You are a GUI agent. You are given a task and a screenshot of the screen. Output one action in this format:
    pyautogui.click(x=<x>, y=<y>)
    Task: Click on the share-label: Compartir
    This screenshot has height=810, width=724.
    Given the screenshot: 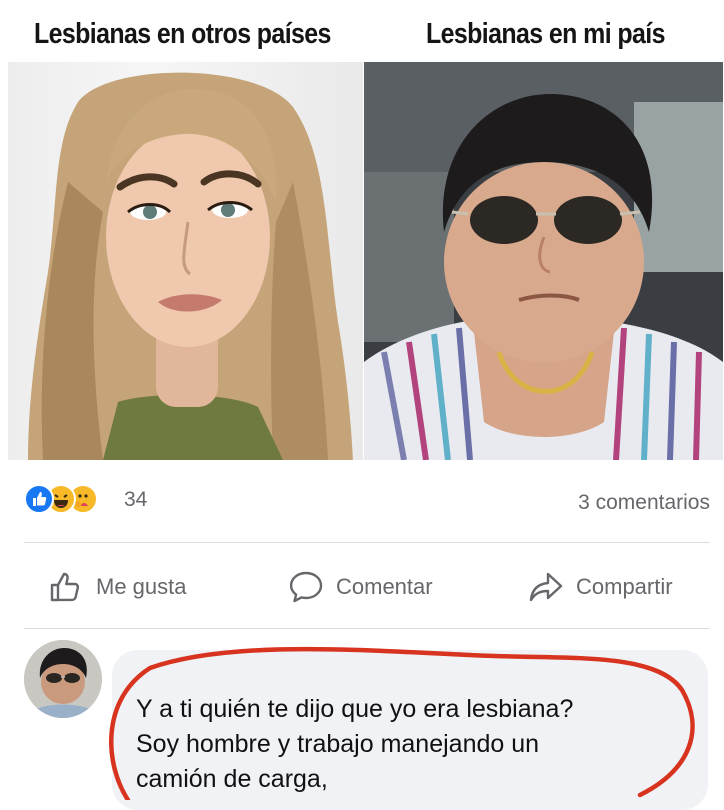 What is the action you would take?
    pyautogui.click(x=624, y=586)
    